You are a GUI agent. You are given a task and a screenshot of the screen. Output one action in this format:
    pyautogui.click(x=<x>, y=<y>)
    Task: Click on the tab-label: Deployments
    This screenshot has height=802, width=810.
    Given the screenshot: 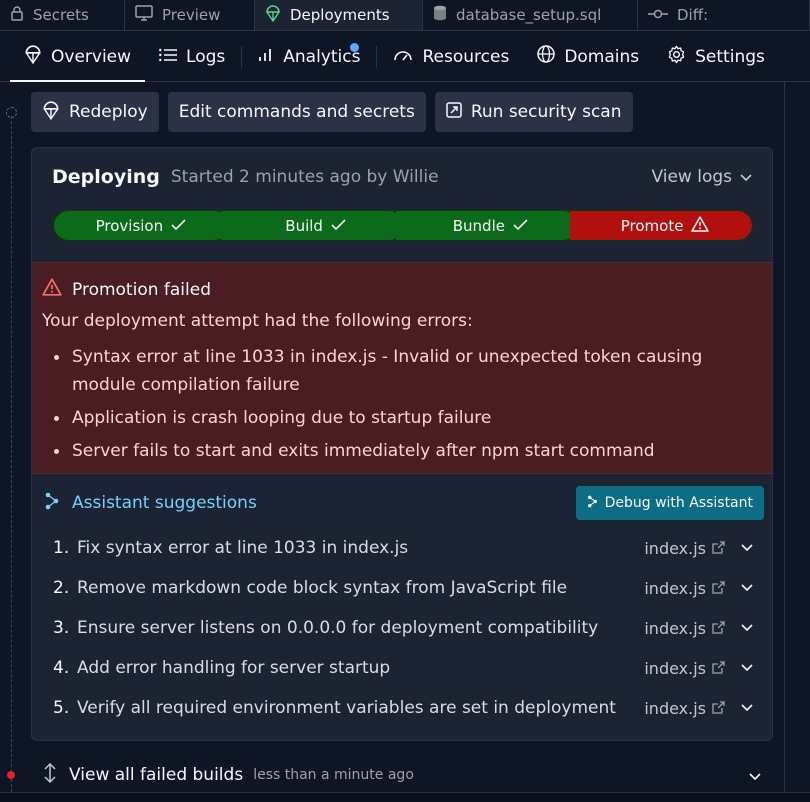 What is the action you would take?
    pyautogui.click(x=340, y=15)
    